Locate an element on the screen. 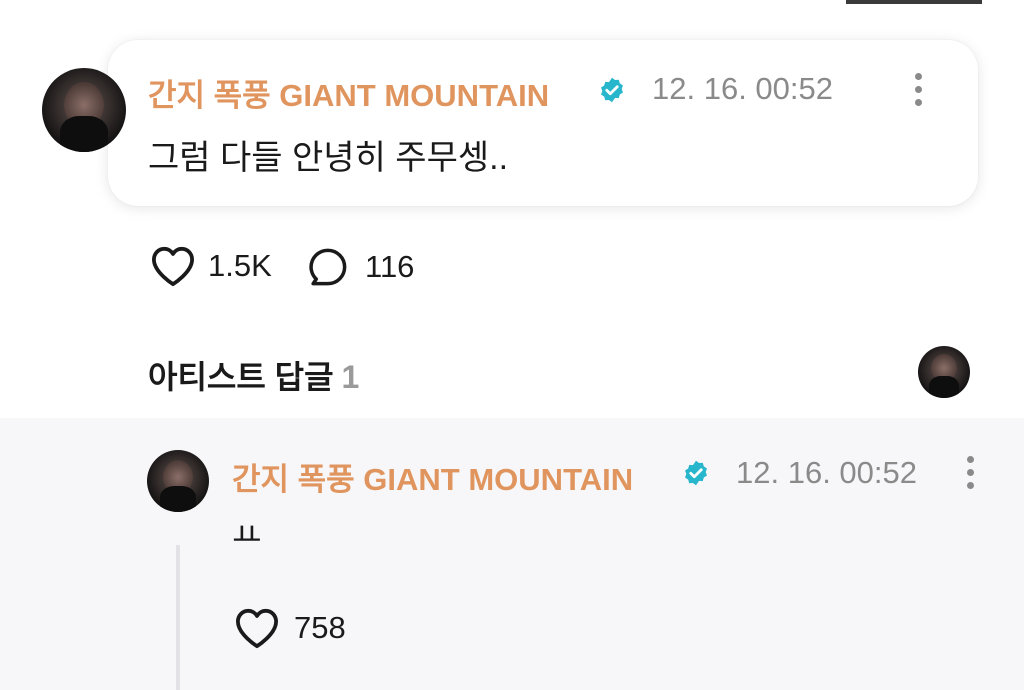 This screenshot has width=1024, height=690. post-comment-button: 116 is located at coordinates (360, 267).